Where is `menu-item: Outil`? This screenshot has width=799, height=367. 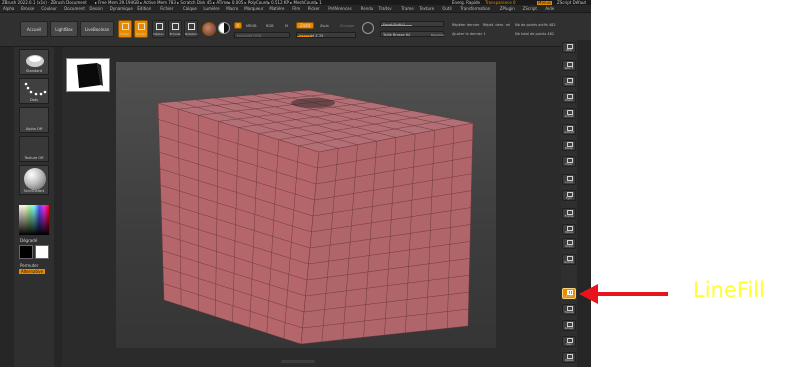
menu-item: Outil is located at coordinates (446, 9).